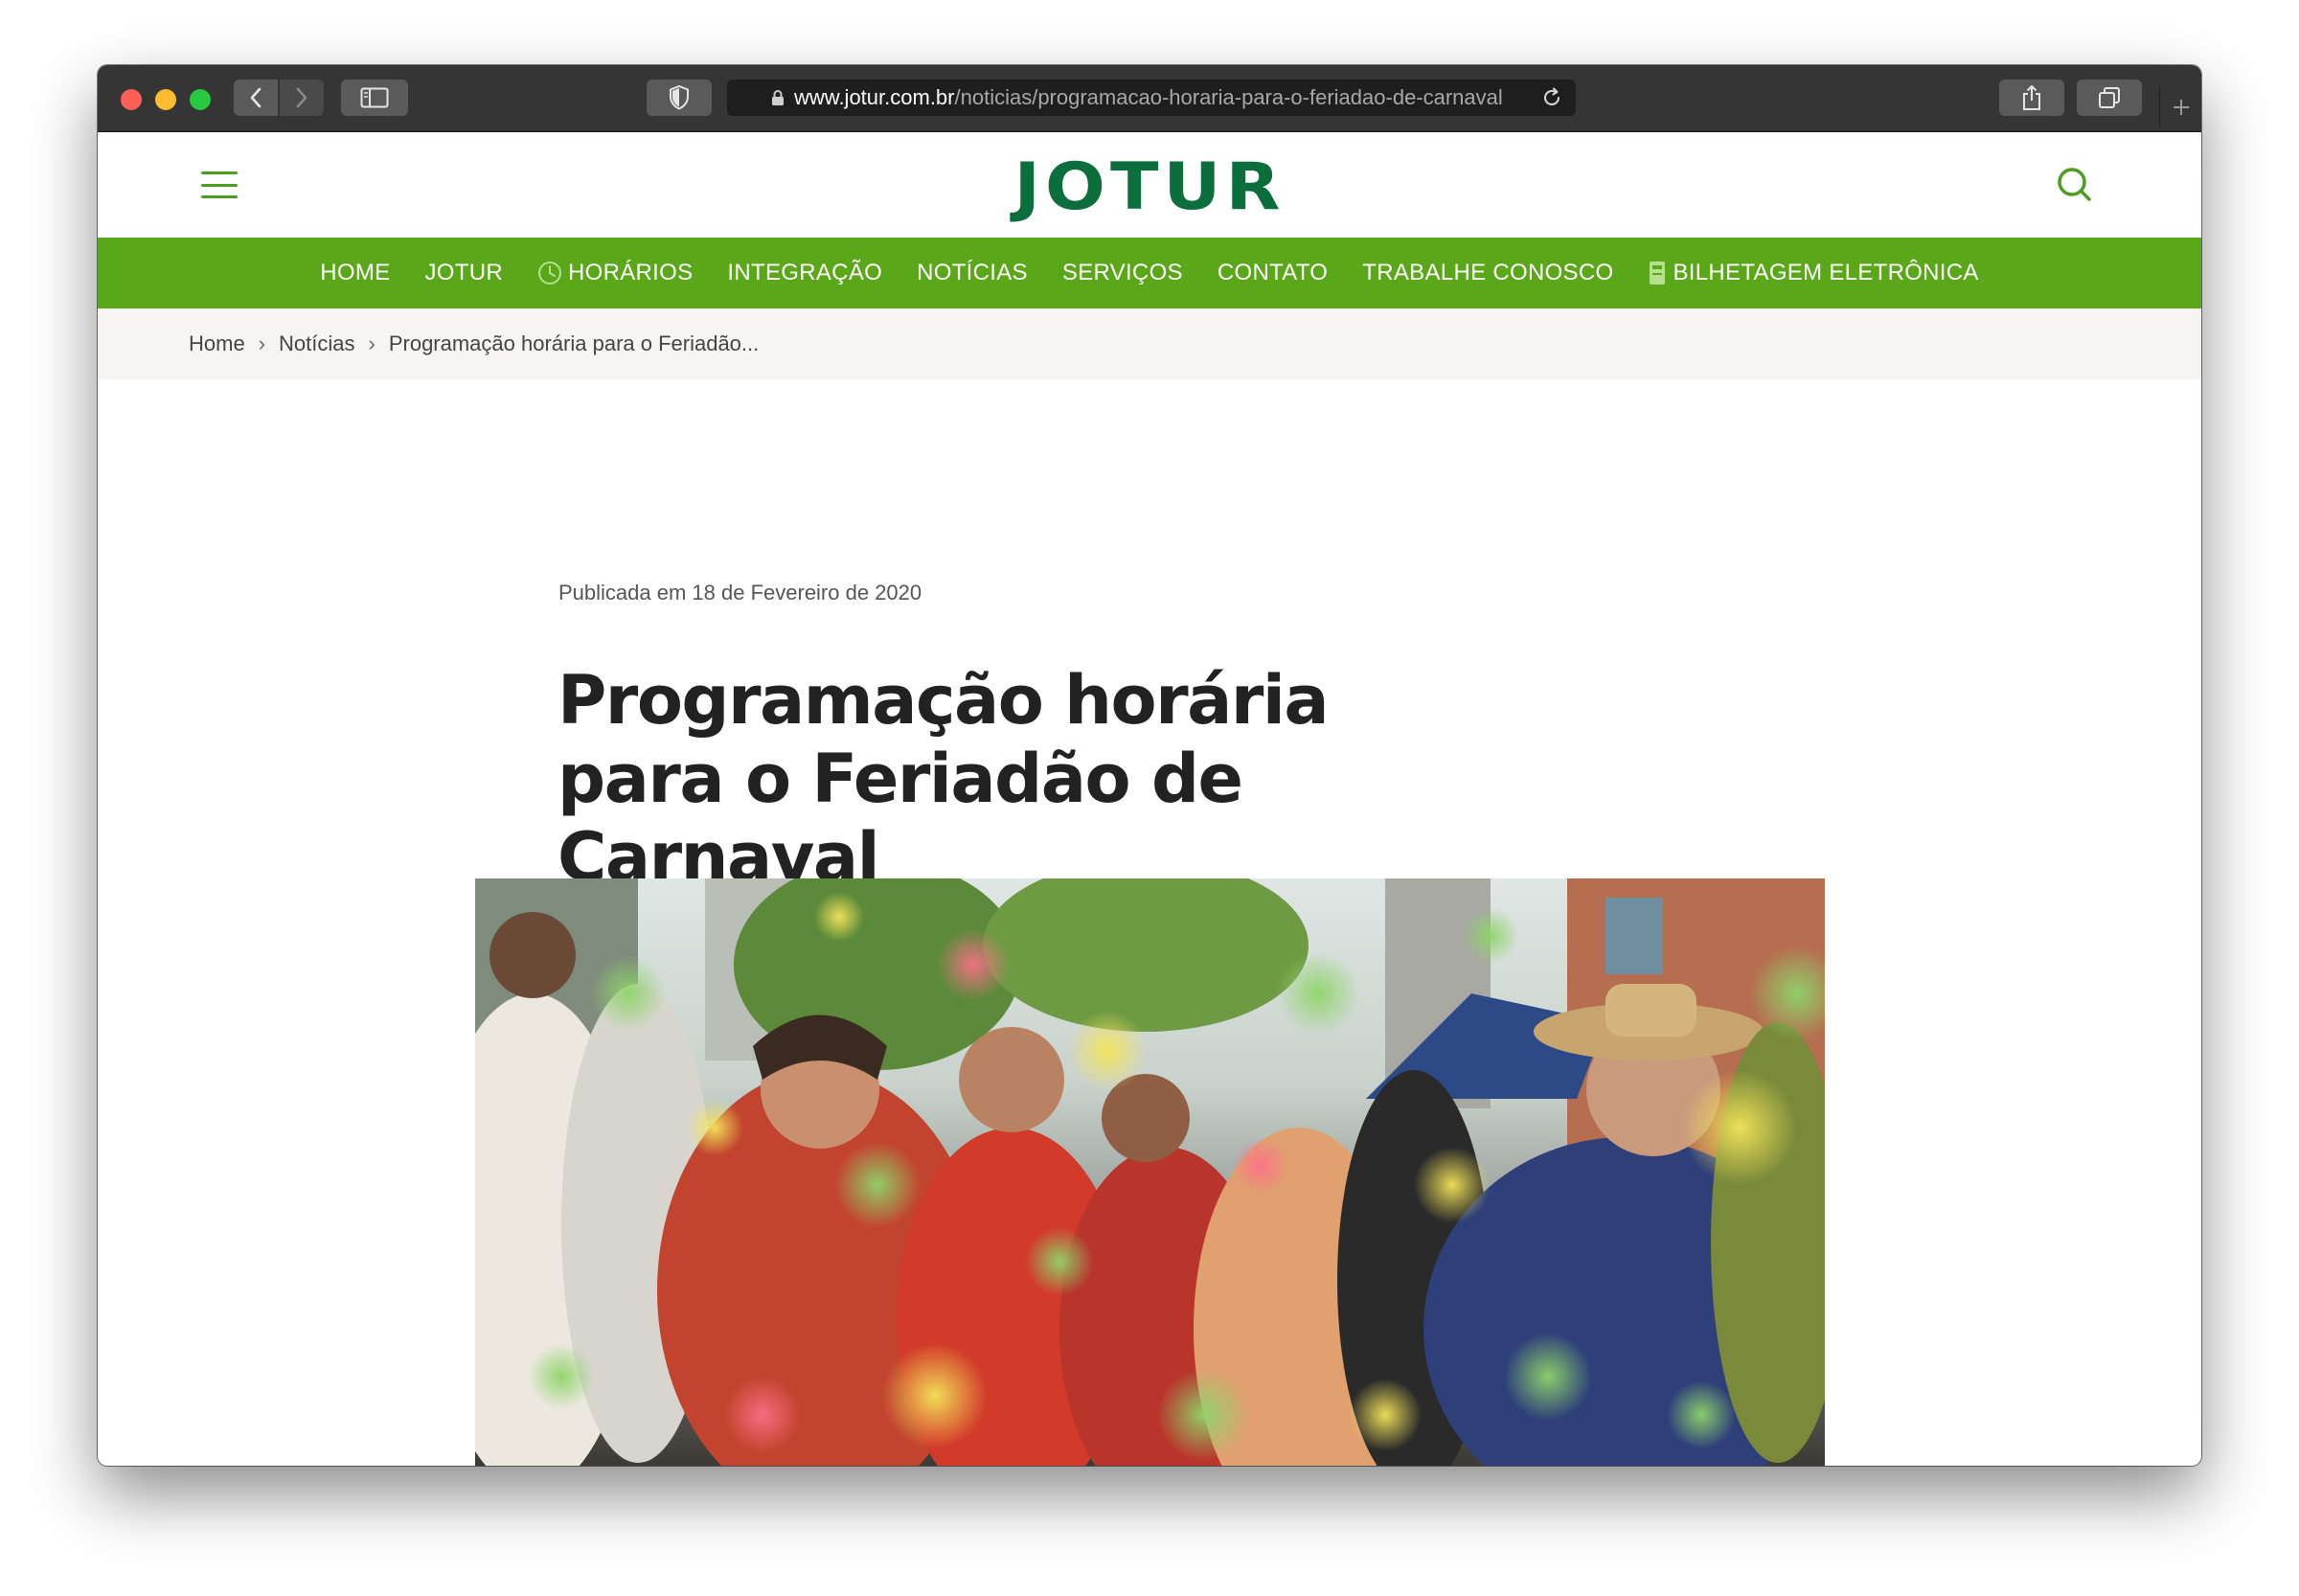 The height and width of the screenshot is (1596, 2299). I want to click on nav-item-trabalhe-conosco: TRABALHE CONOSCO, so click(1487, 273).